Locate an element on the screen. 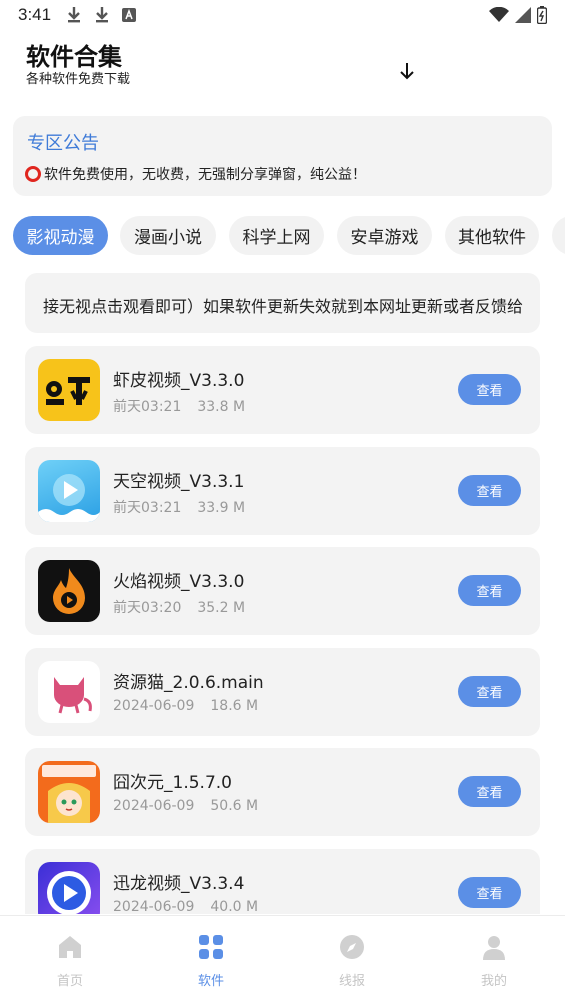 This screenshot has width=565, height=1004. tab-android-games: 安卓游戏 is located at coordinates (384, 235).